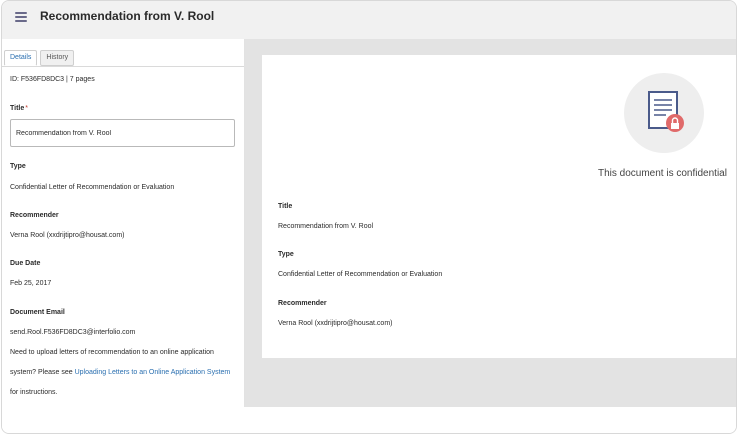  I want to click on confidential-document-icon, so click(666, 111).